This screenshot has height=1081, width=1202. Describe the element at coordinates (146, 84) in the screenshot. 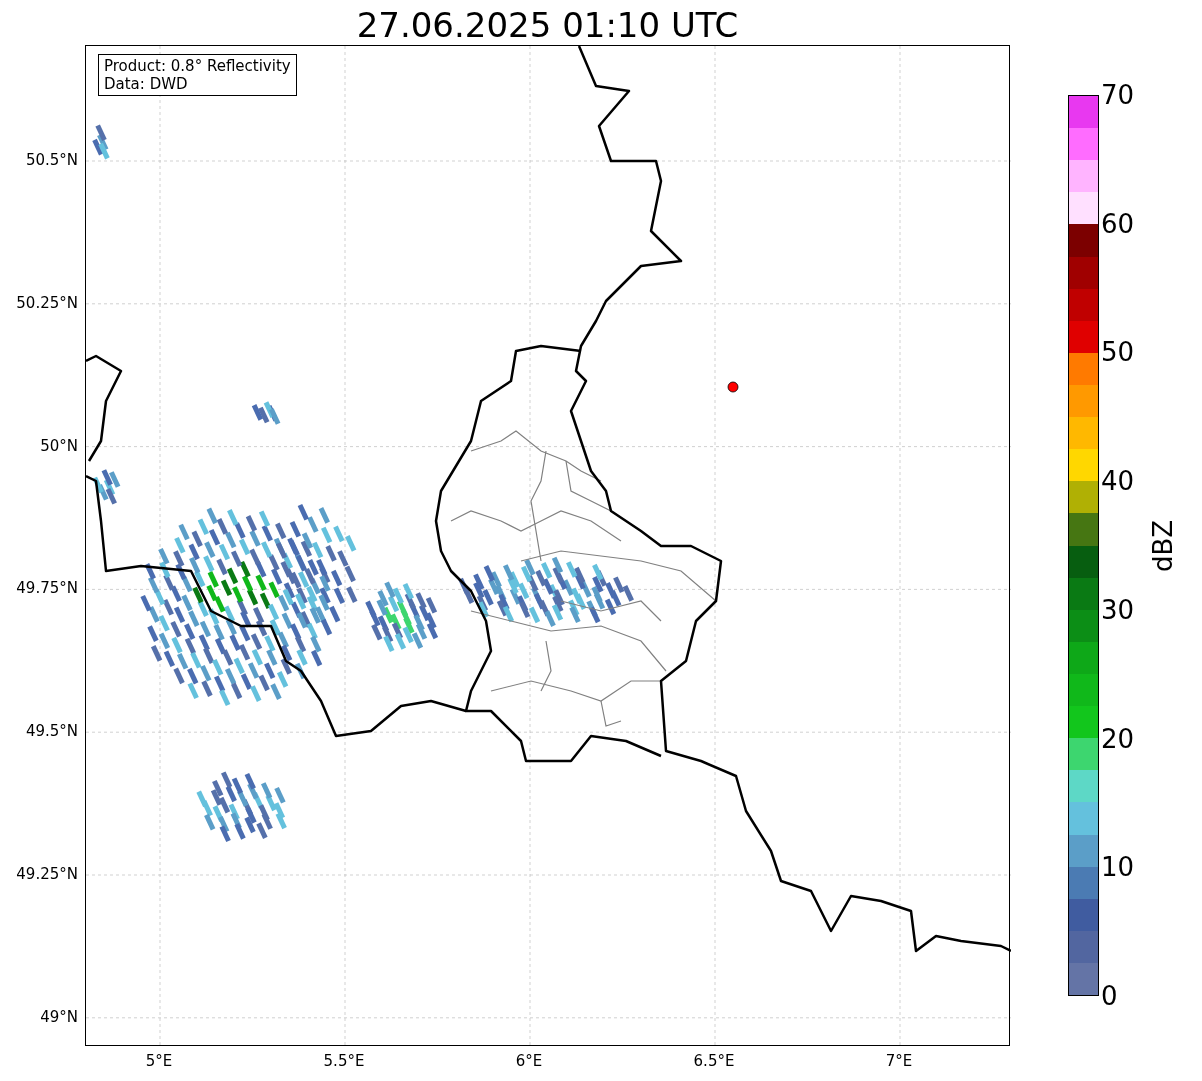

I see `legend-text: Data: DWD` at that location.